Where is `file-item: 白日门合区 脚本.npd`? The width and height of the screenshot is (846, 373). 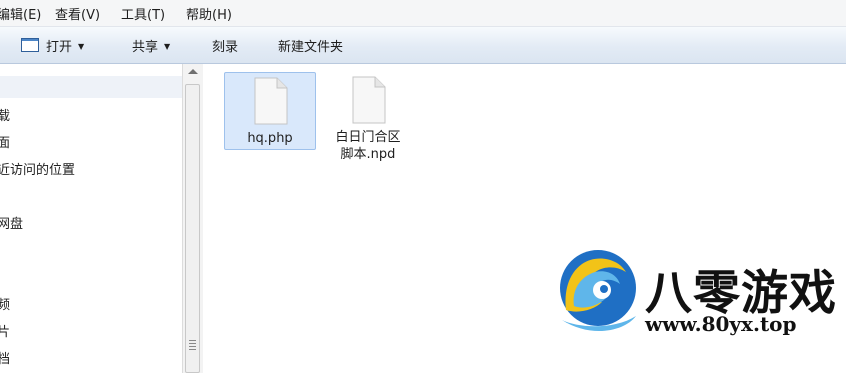
file-item: 白日门合区 脚本.npd is located at coordinates (368, 122).